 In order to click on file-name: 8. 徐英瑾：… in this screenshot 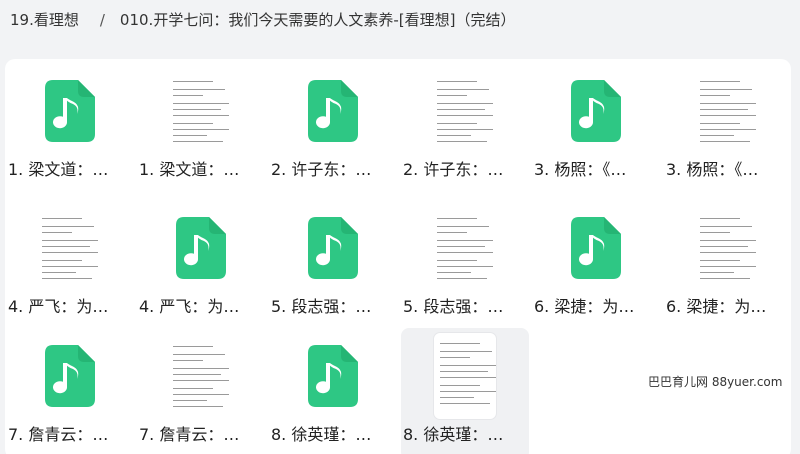, I will do `click(321, 434)`.